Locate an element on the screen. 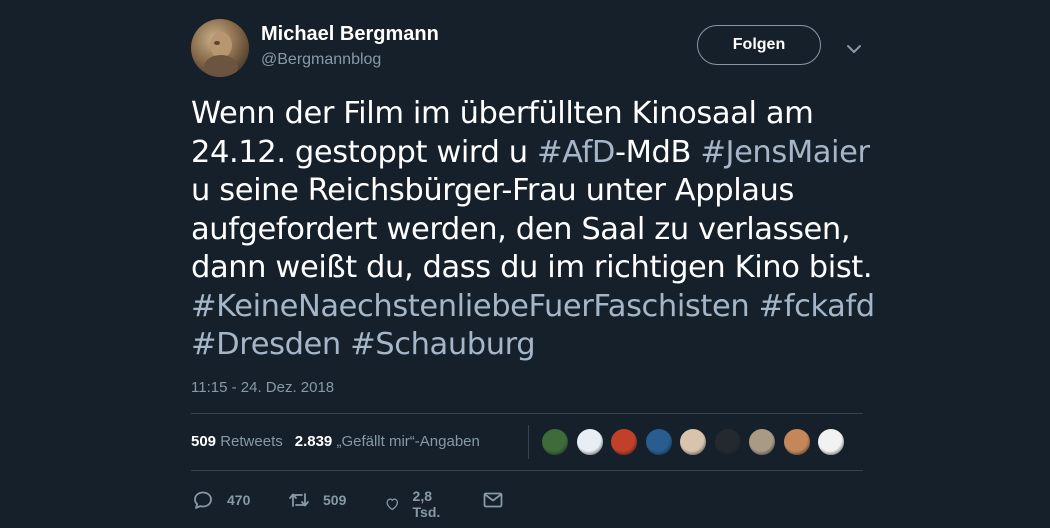 The image size is (1050, 528). retweets-count: 509 is located at coordinates (204, 441).